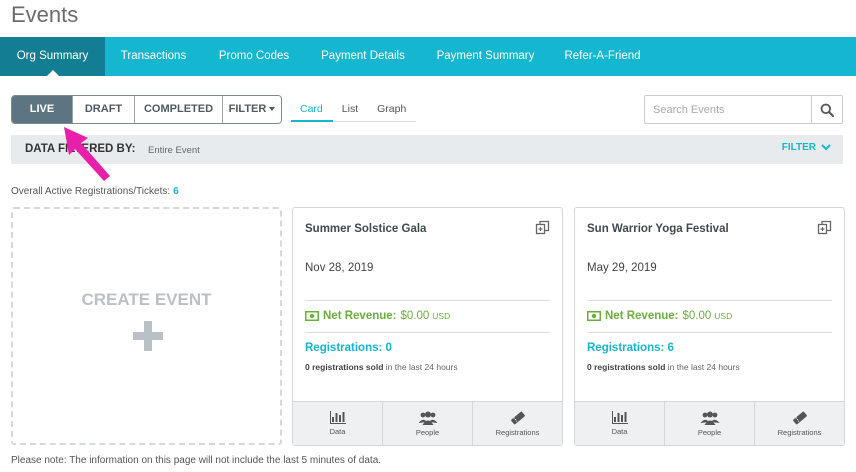 This screenshot has width=856, height=472. Describe the element at coordinates (798, 147) in the screenshot. I see `filter-toggle-label: FILTER` at that location.